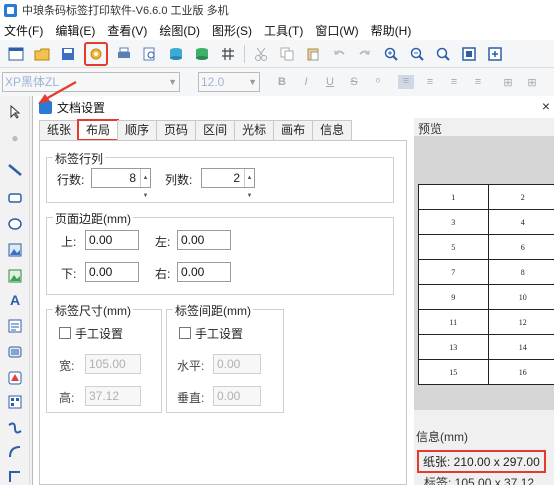 Image resolution: width=554 pixels, height=485 pixels. What do you see at coordinates (124, 54) in the screenshot?
I see `print-icon` at bounding box center [124, 54].